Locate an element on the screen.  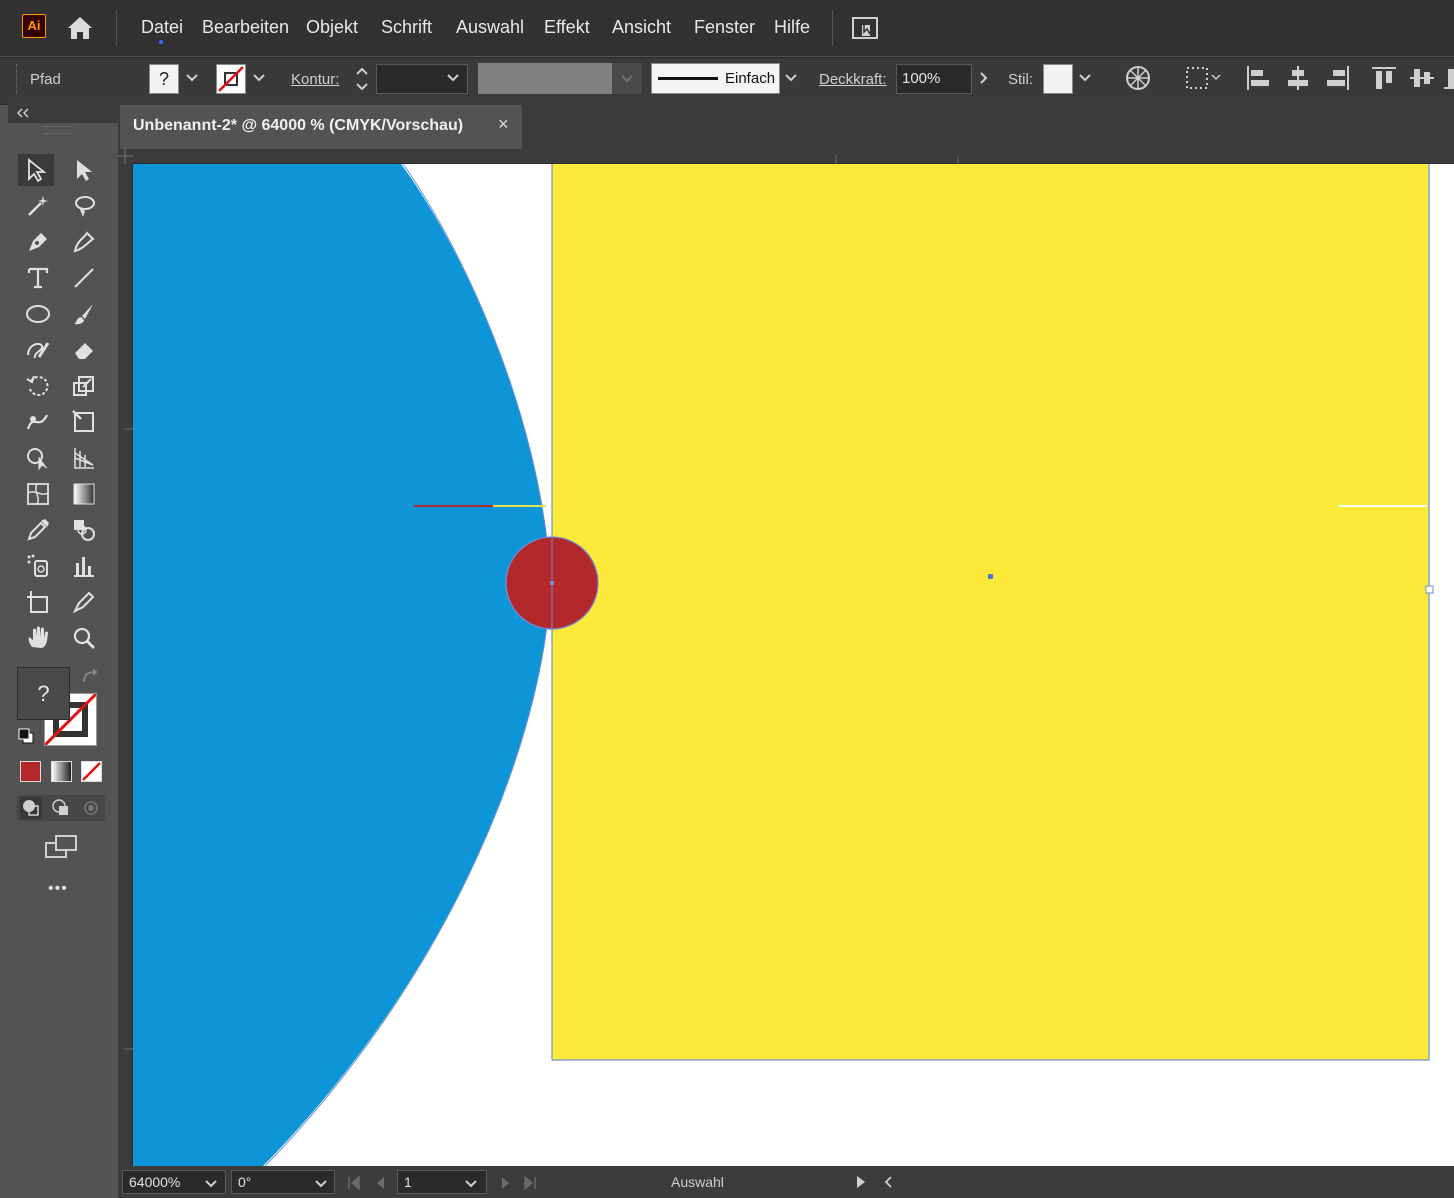
status-menu-arrow-icon is located at coordinates (861, 1184).